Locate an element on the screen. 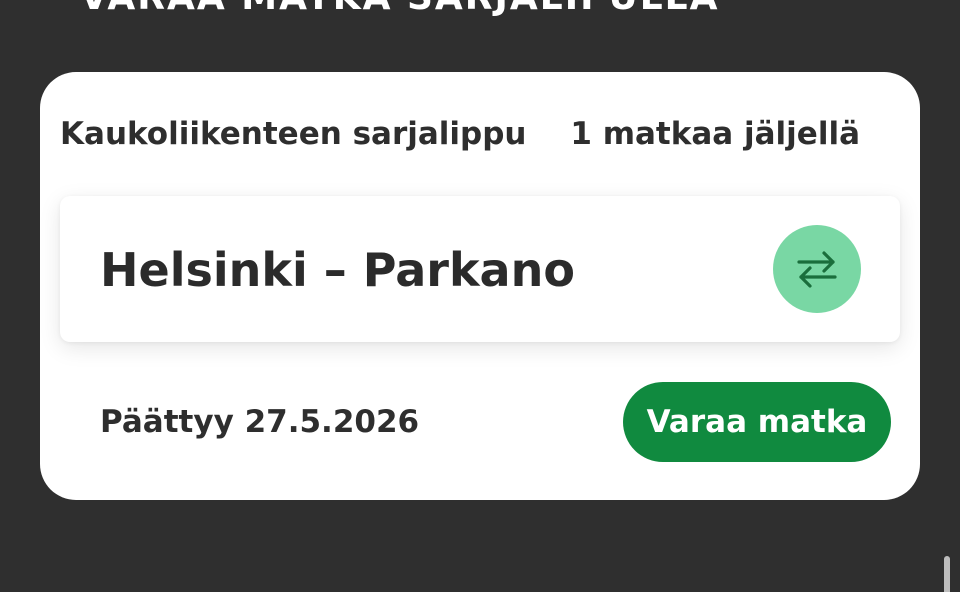  scrollbar-thumb is located at coordinates (947, 574).